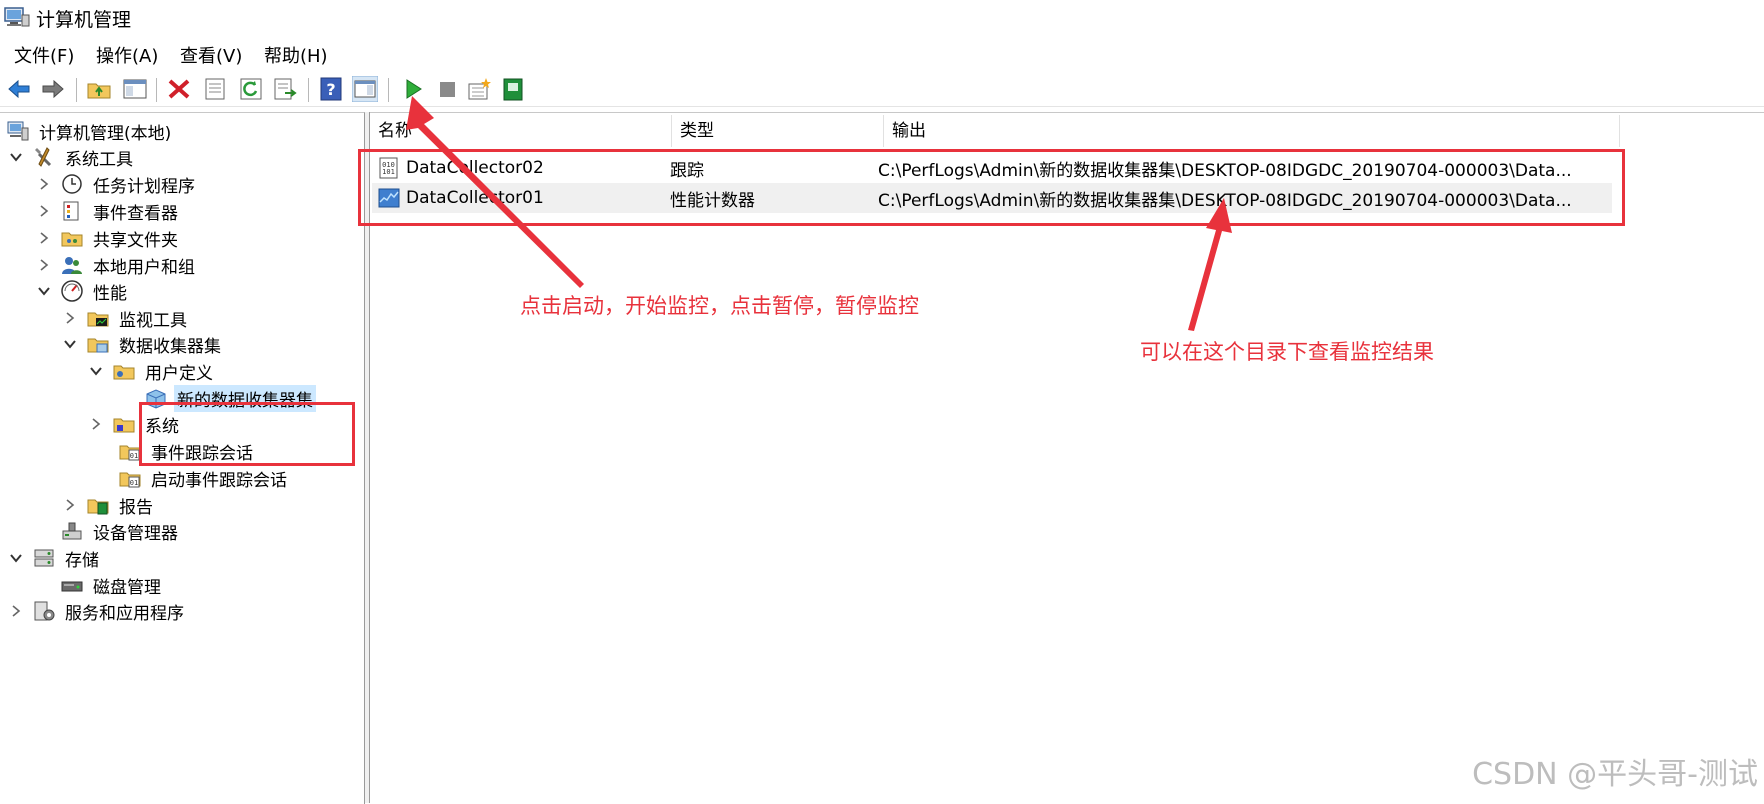 The height and width of the screenshot is (804, 1764). What do you see at coordinates (44, 55) in the screenshot?
I see `menu-file: 文件(F)` at bounding box center [44, 55].